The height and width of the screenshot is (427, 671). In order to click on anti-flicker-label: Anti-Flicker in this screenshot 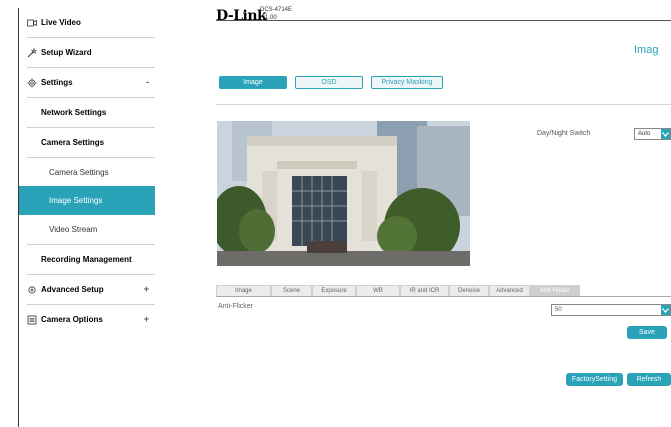, I will do `click(236, 306)`.